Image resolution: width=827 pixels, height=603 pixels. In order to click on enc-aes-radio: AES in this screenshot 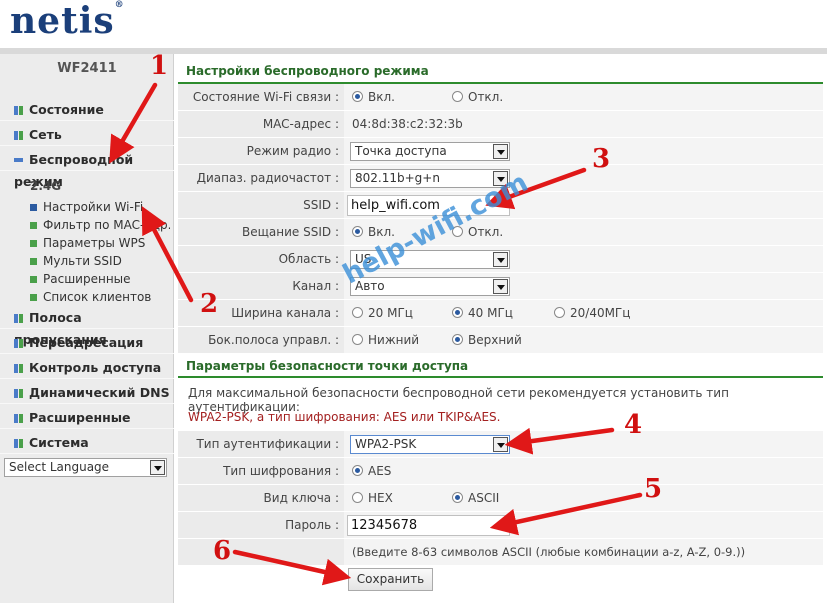, I will do `click(371, 471)`.